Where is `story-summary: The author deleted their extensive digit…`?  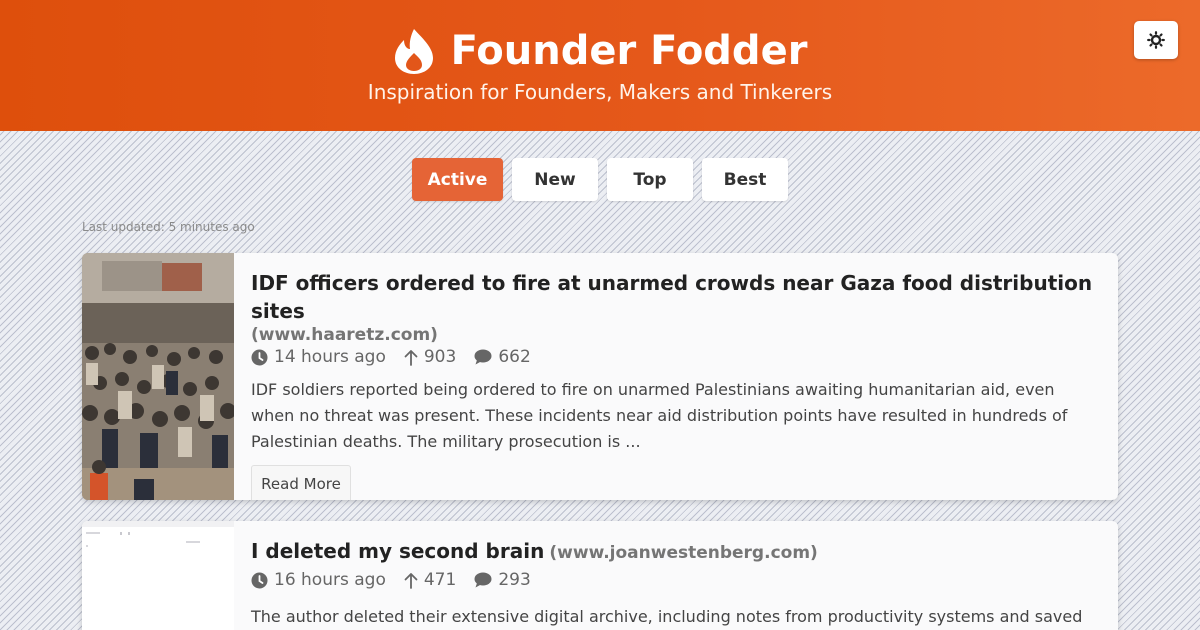 story-summary: The author deleted their extensive digit… is located at coordinates (667, 616).